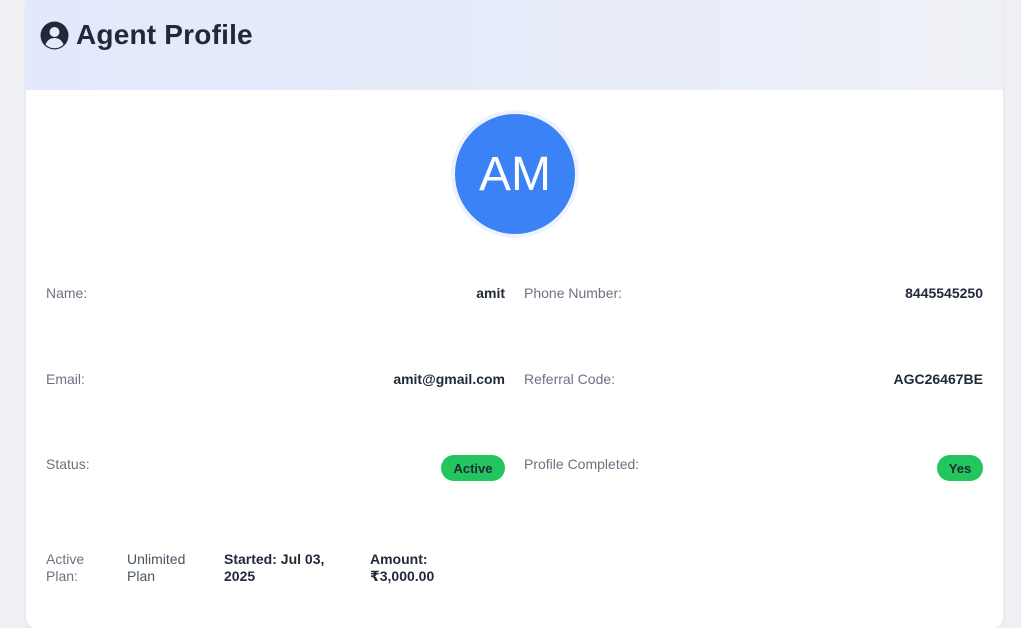 This screenshot has height=628, width=1021. Describe the element at coordinates (240, 576) in the screenshot. I see `plan-started-line2: 2025` at that location.